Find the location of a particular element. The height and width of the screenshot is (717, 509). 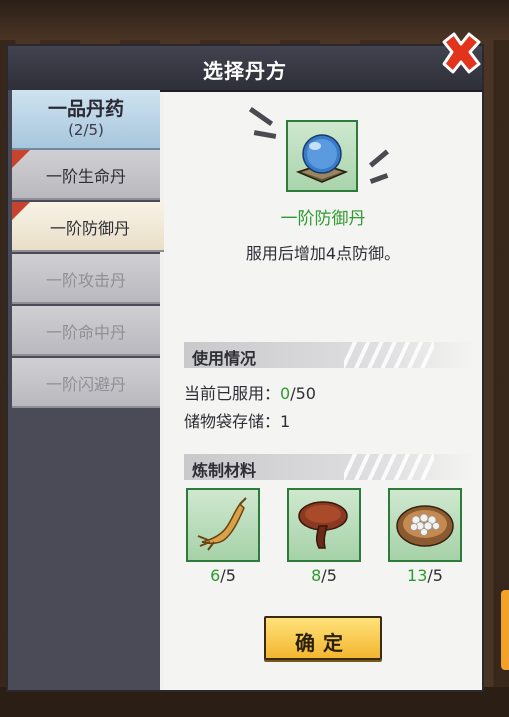

tab-label: 一阶闪避丹 is located at coordinates (85, 384).